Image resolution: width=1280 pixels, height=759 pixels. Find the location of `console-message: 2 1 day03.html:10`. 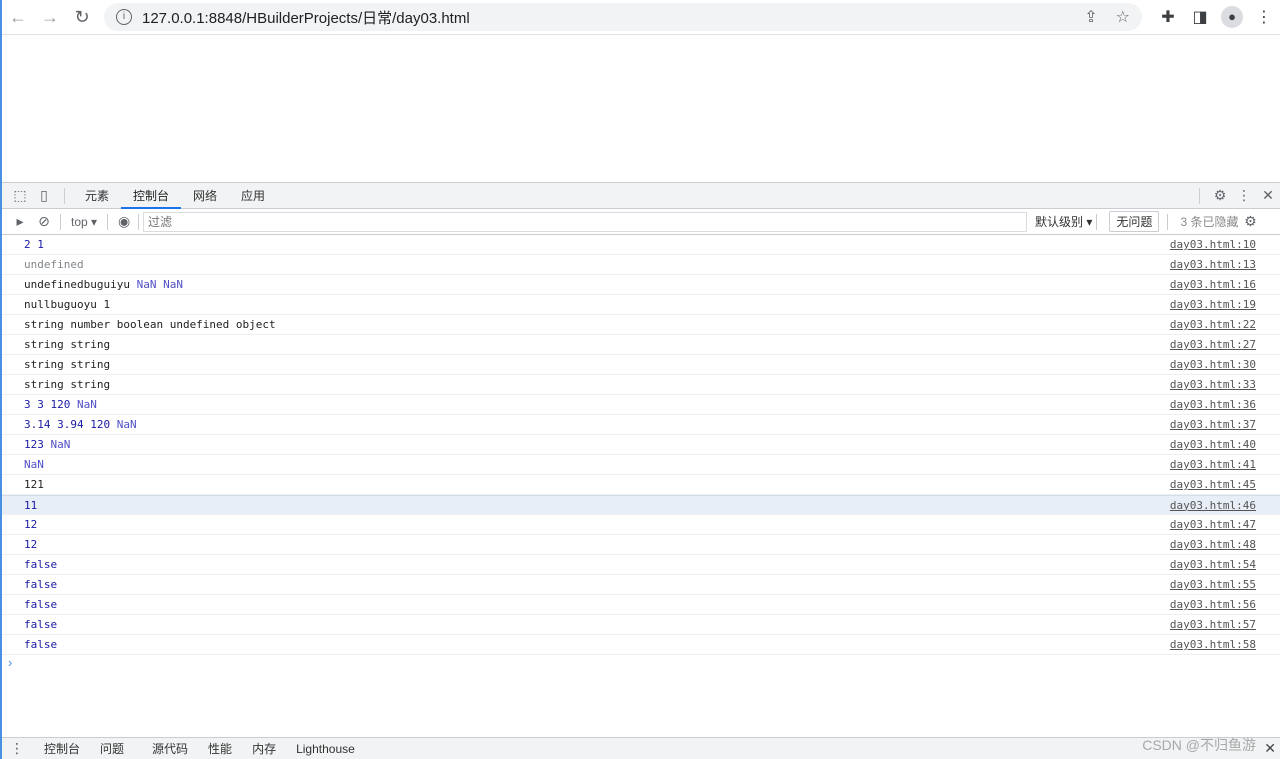

console-message: 2 1 day03.html:10 is located at coordinates (641, 245).